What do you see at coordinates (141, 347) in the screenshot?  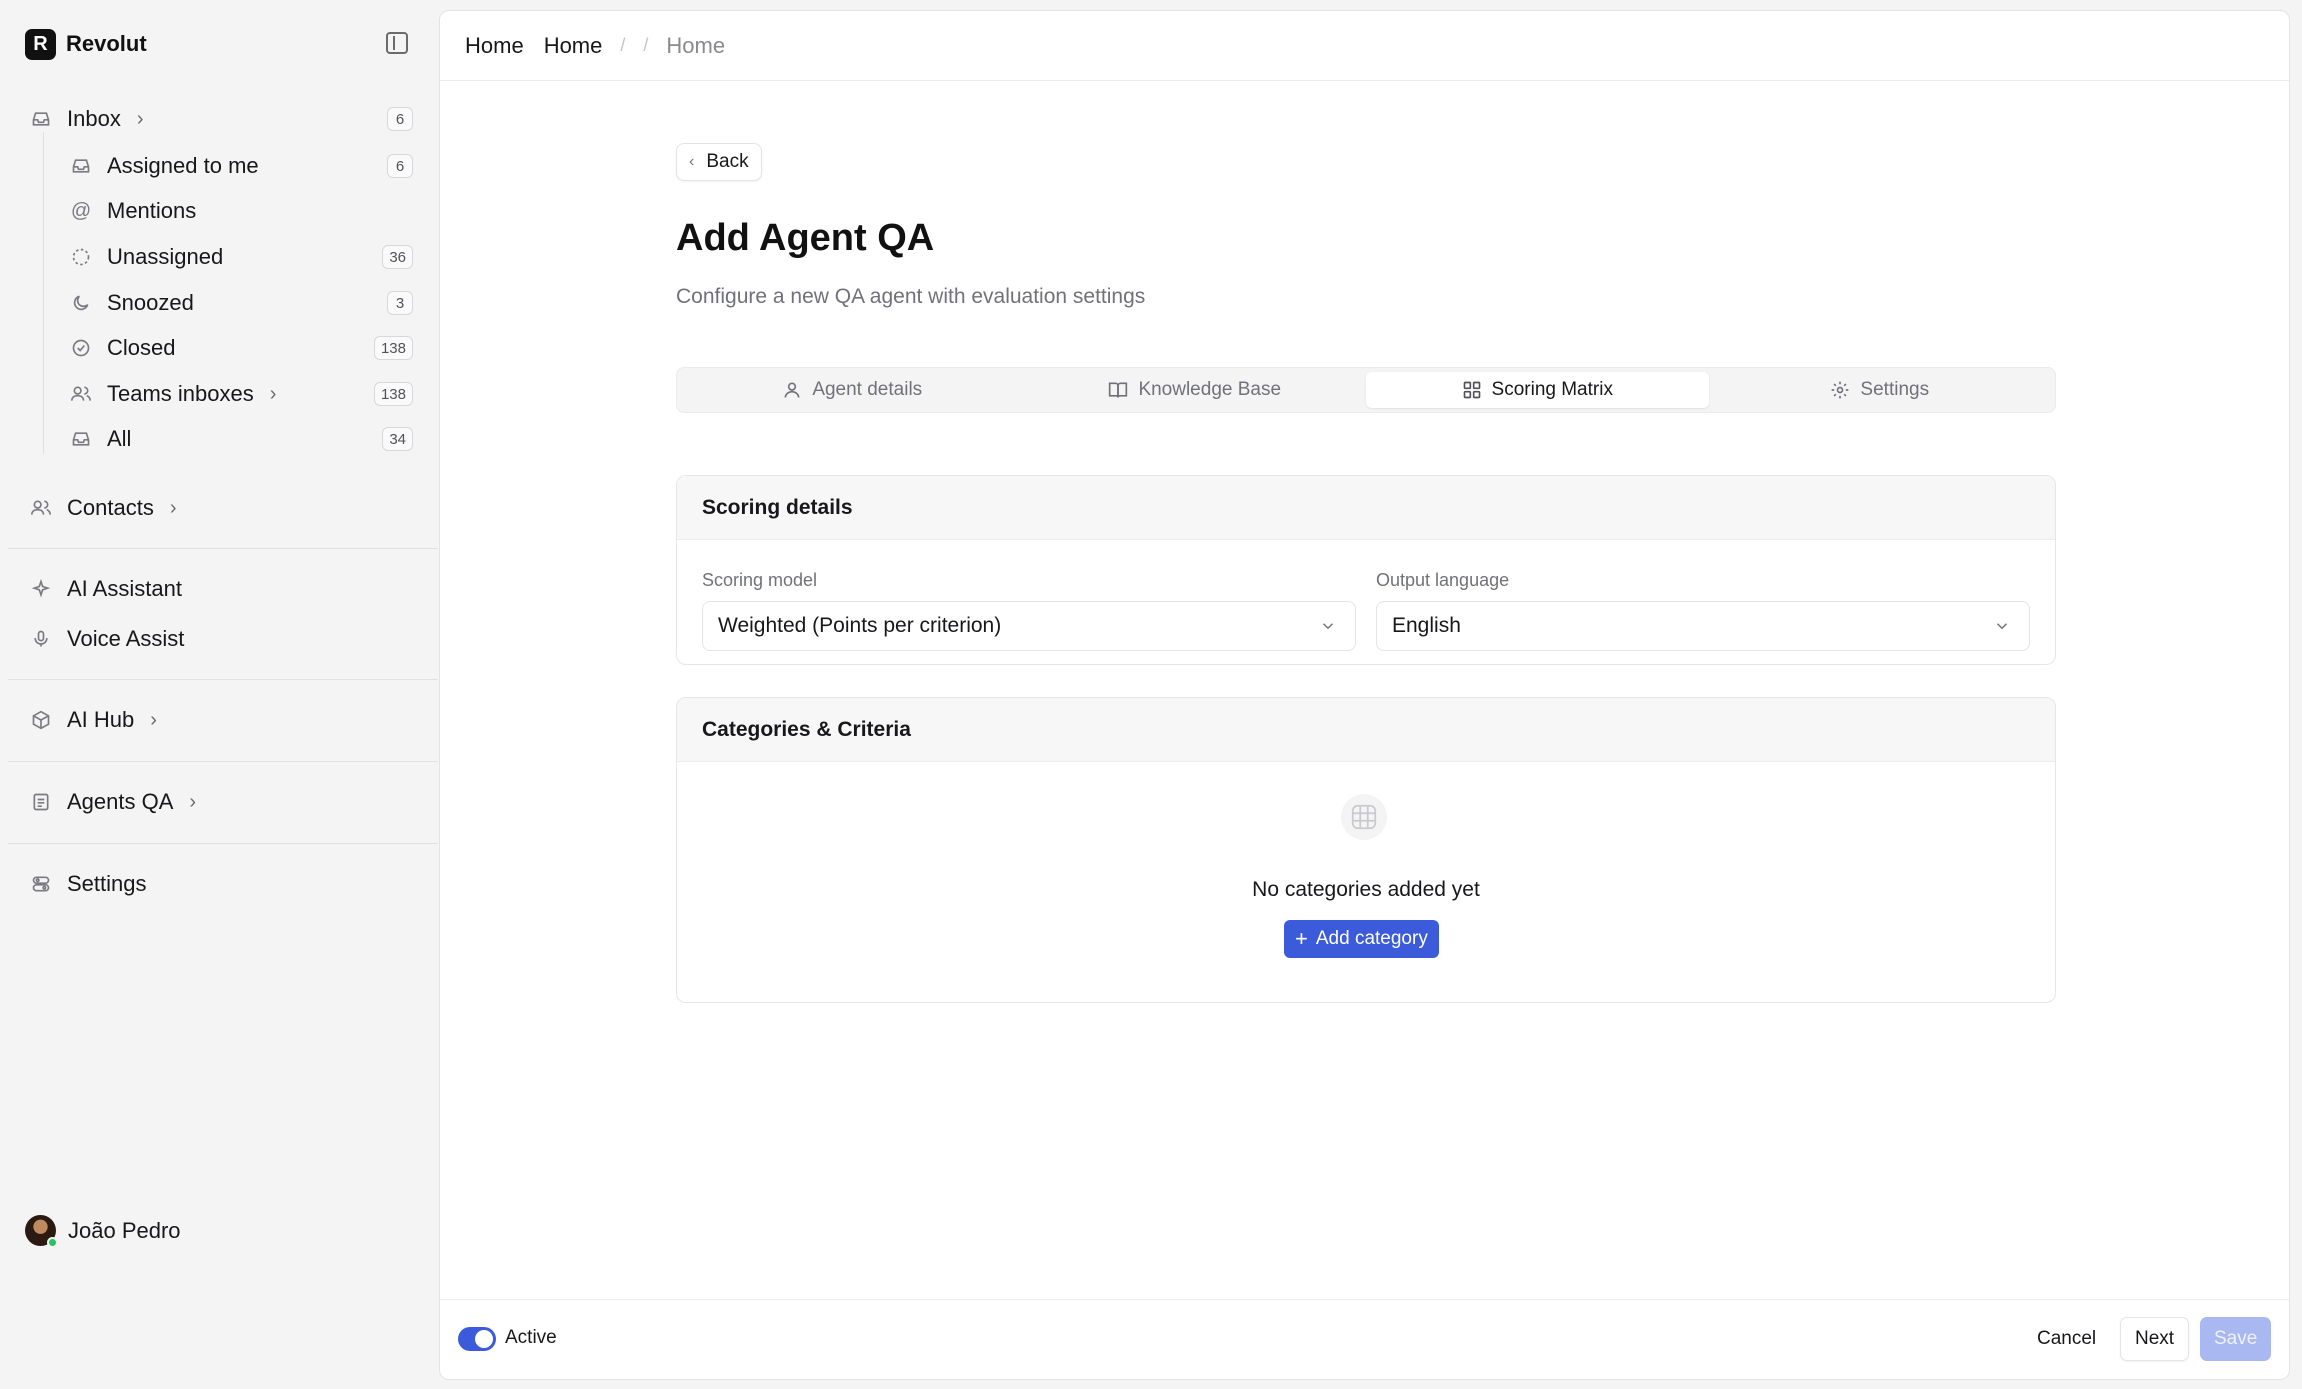 I see `sidebar-item-label: Closed` at bounding box center [141, 347].